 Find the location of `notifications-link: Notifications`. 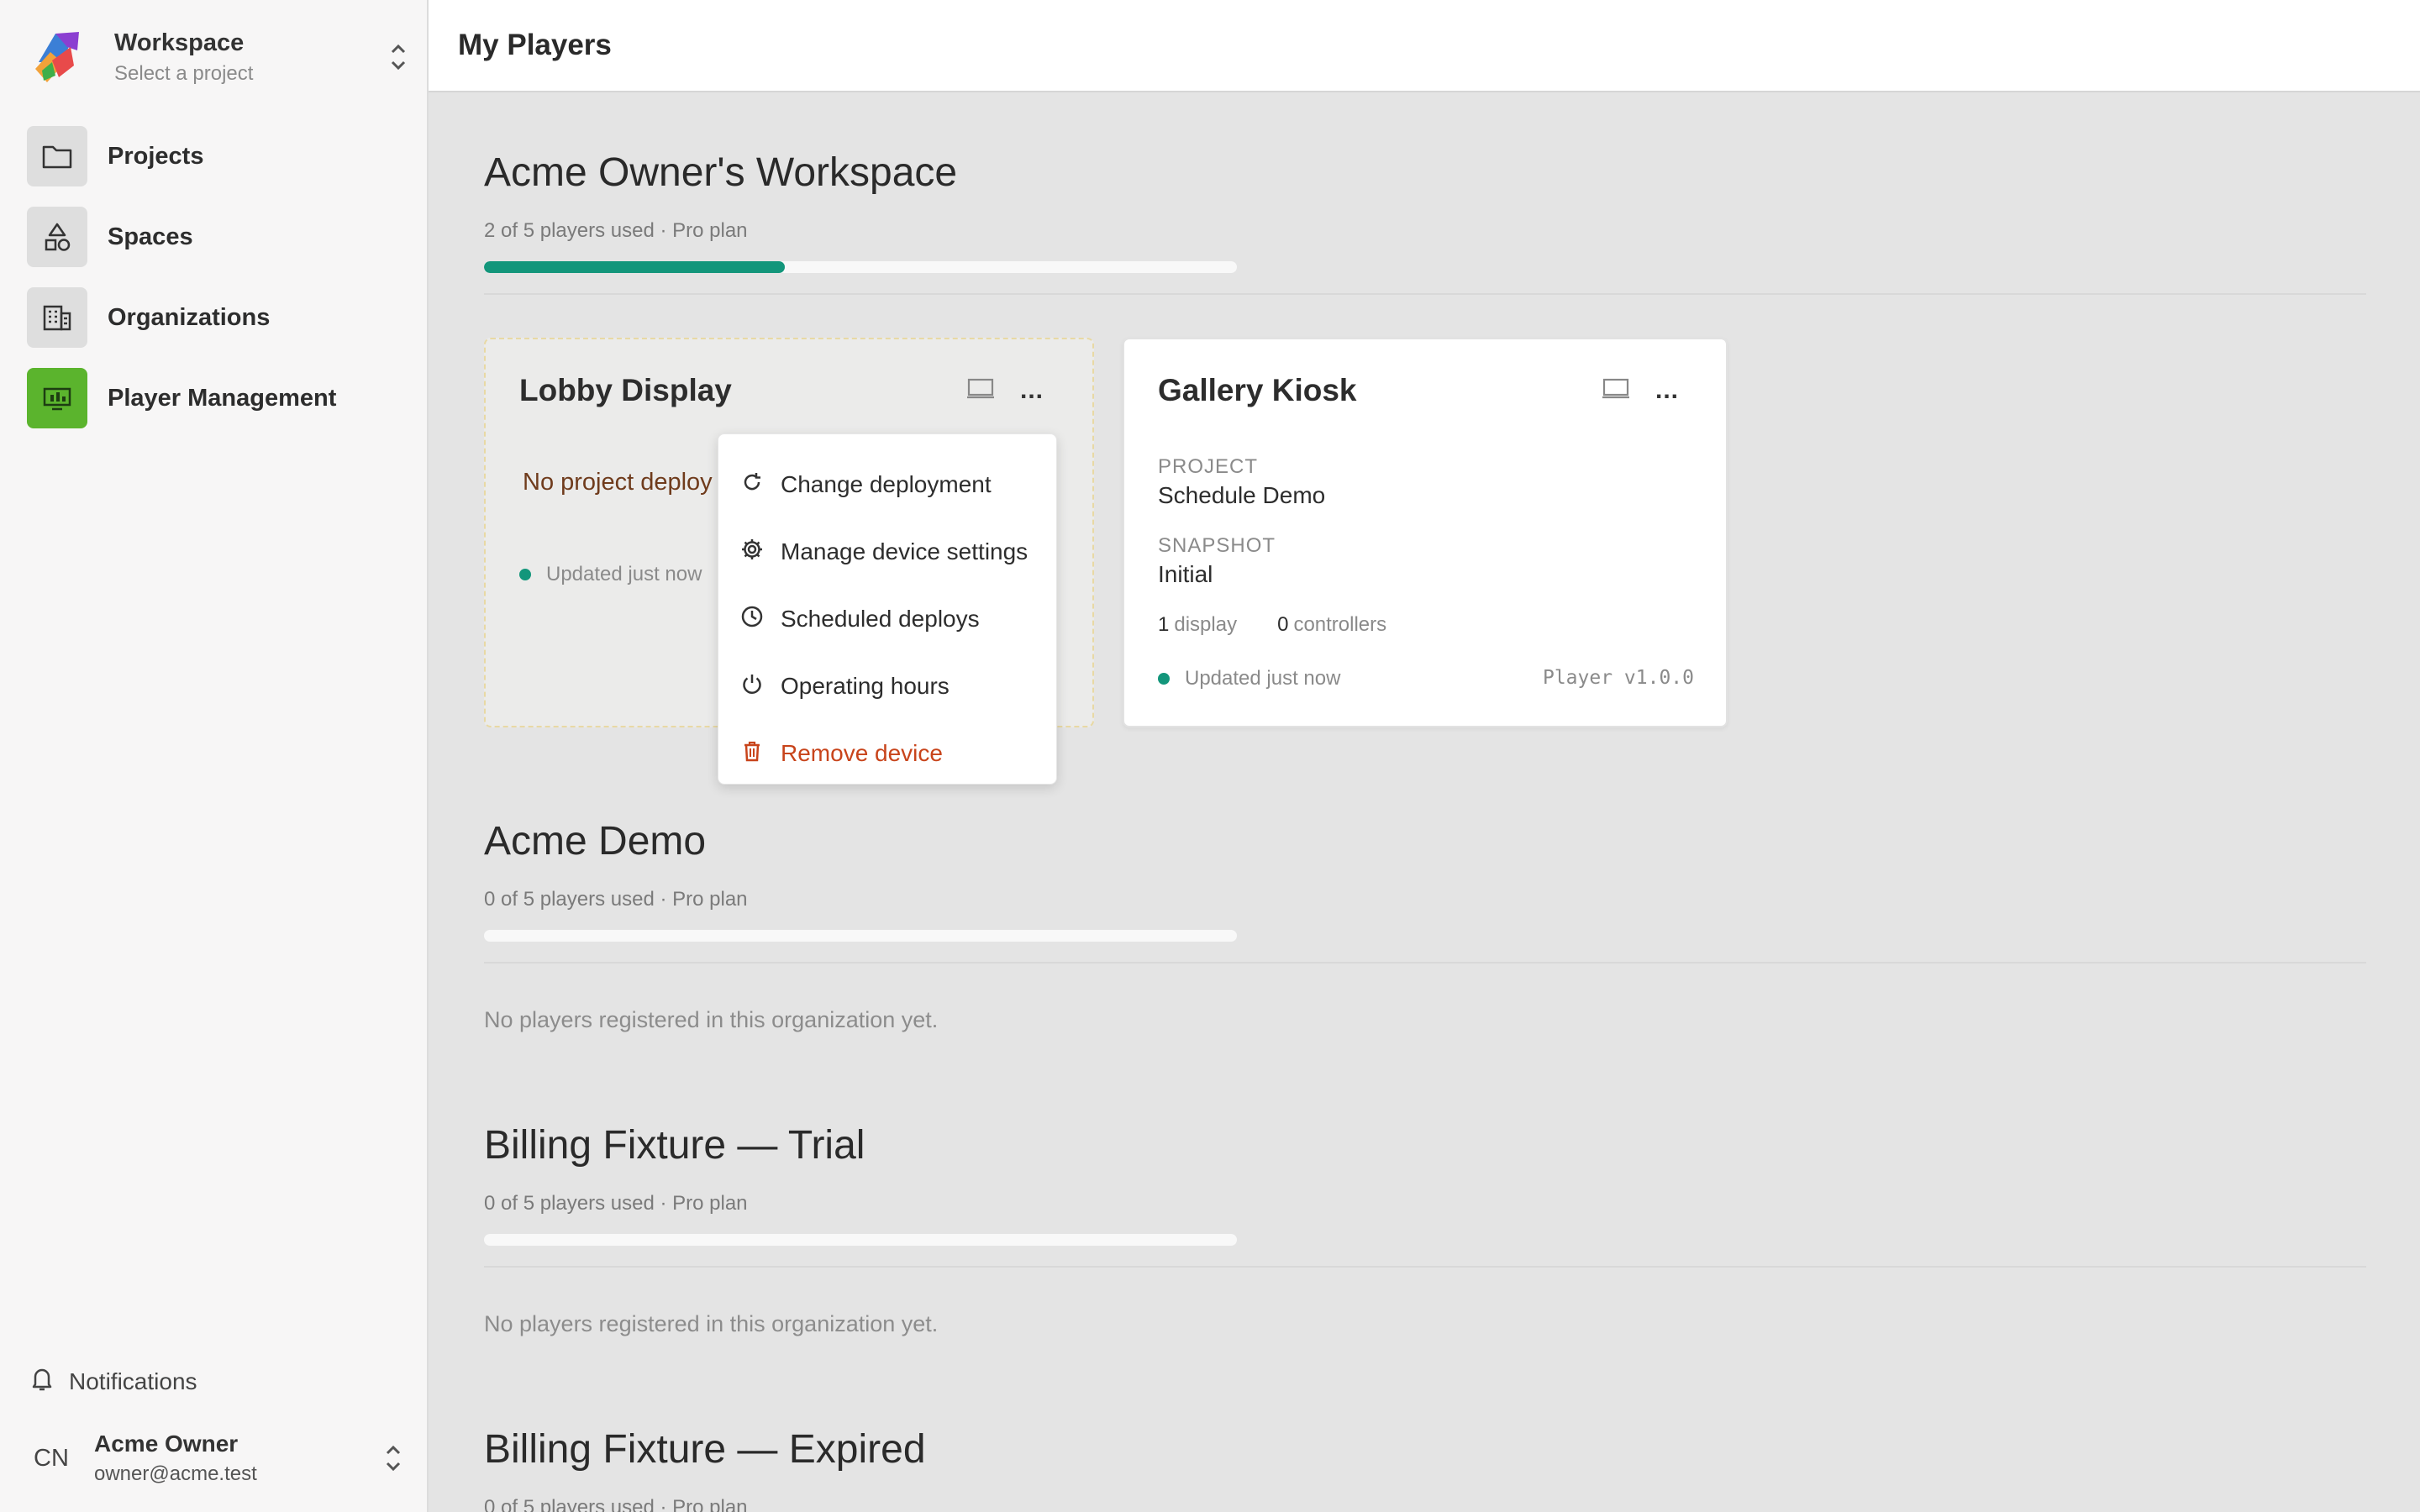

notifications-link: Notifications is located at coordinates (113, 1381).